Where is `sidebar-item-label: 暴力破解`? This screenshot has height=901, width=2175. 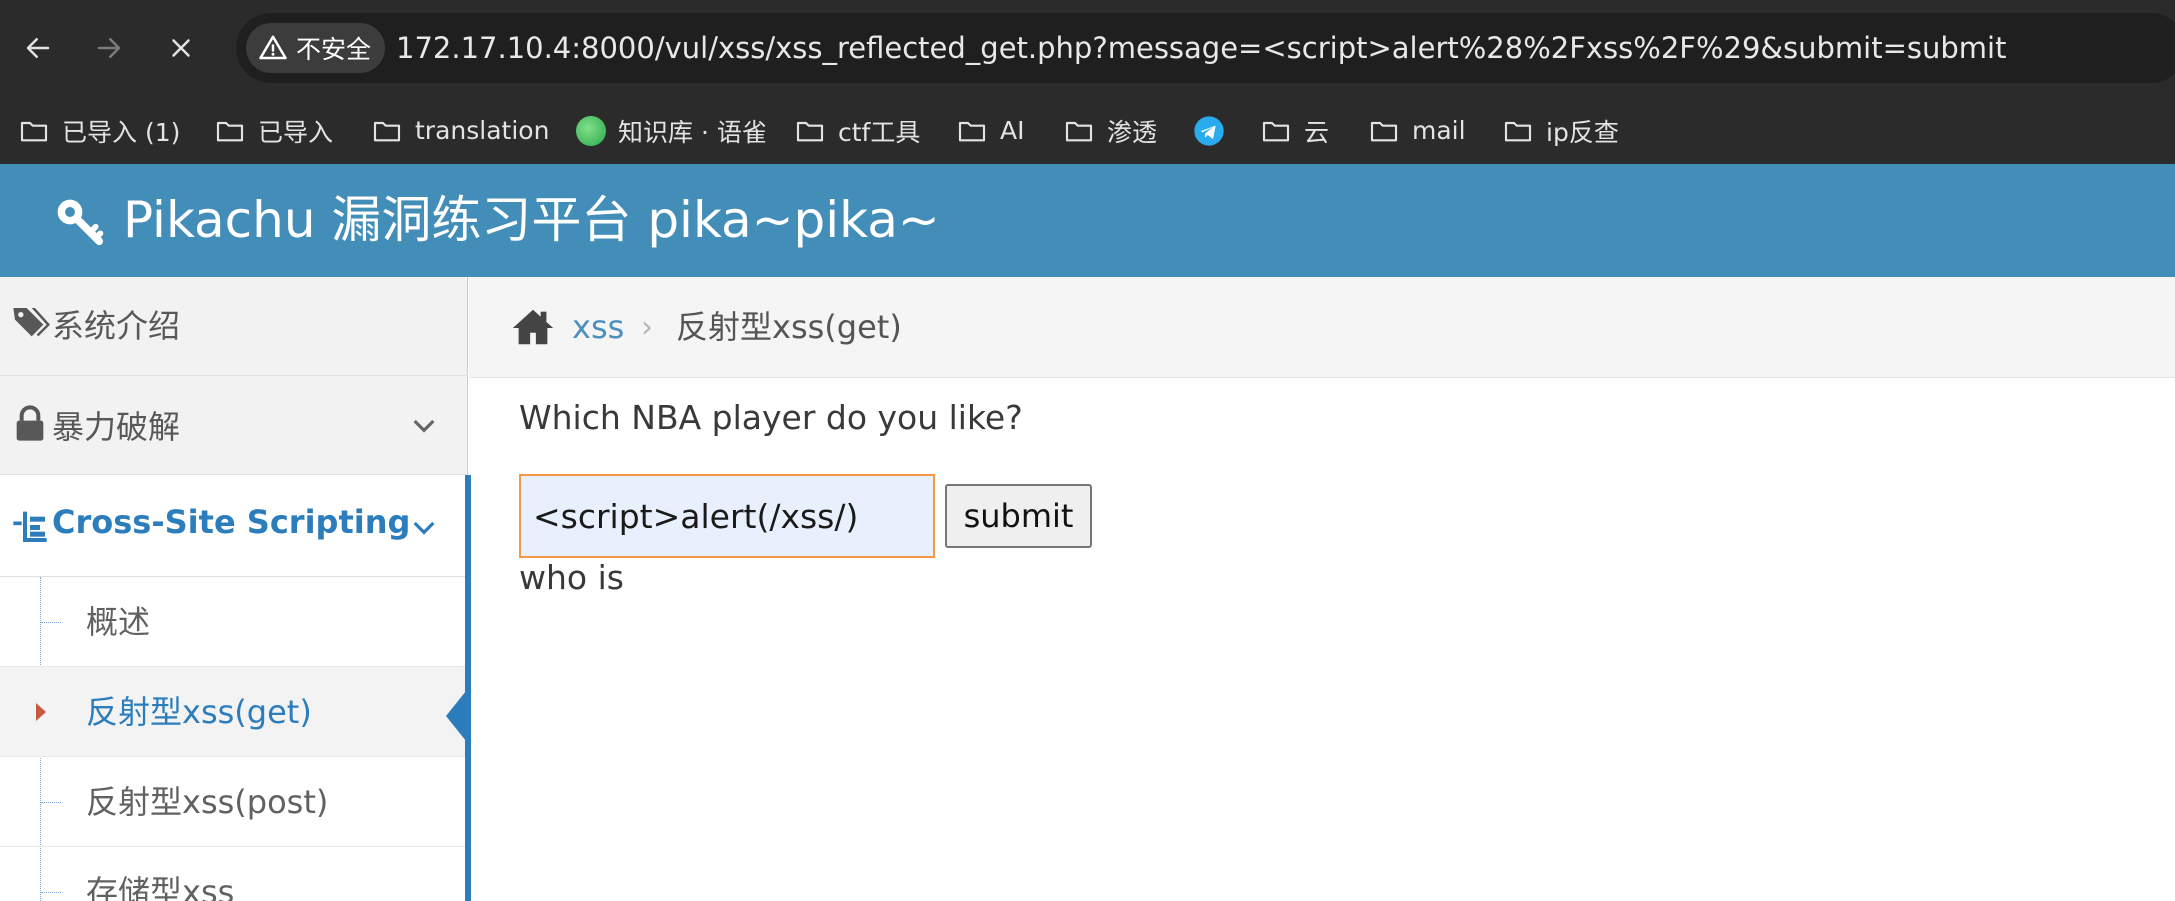 sidebar-item-label: 暴力破解 is located at coordinates (116, 427).